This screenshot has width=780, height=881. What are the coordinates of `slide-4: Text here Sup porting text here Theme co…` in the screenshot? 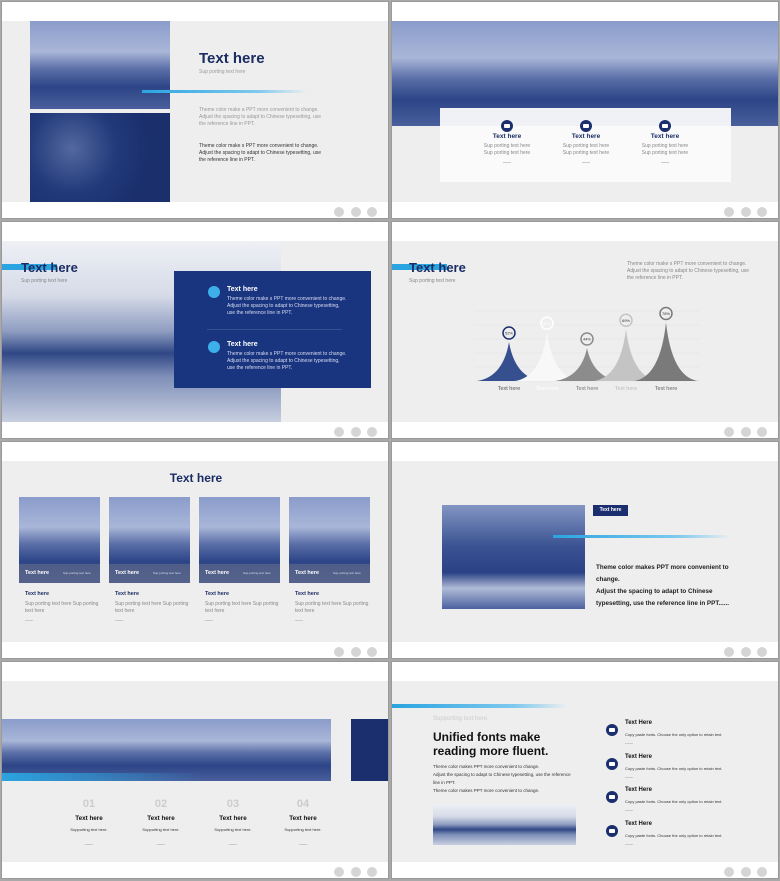 It's located at (585, 330).